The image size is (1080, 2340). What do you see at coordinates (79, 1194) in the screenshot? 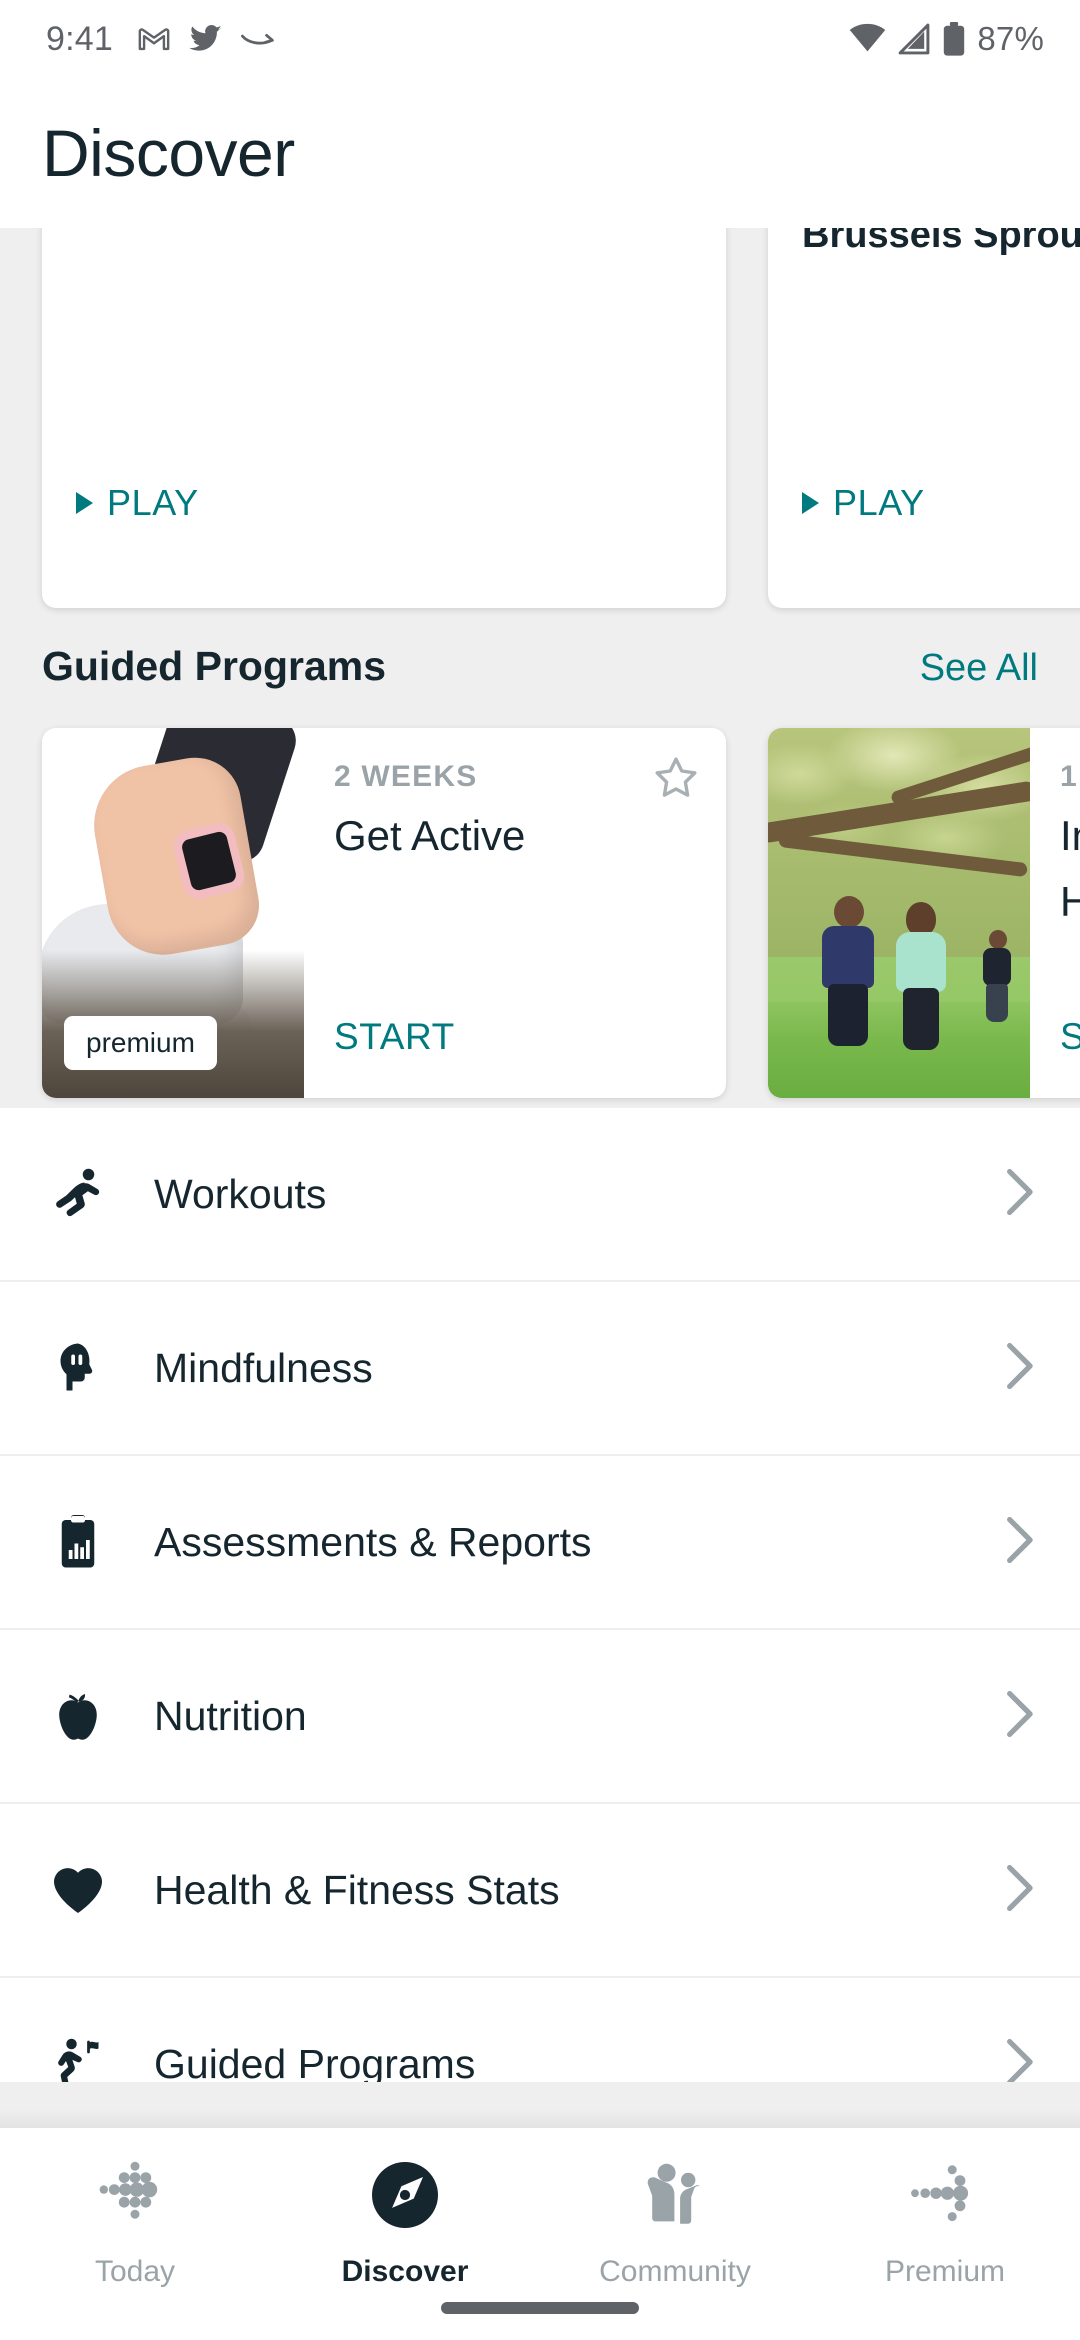
I see `runner-icon` at bounding box center [79, 1194].